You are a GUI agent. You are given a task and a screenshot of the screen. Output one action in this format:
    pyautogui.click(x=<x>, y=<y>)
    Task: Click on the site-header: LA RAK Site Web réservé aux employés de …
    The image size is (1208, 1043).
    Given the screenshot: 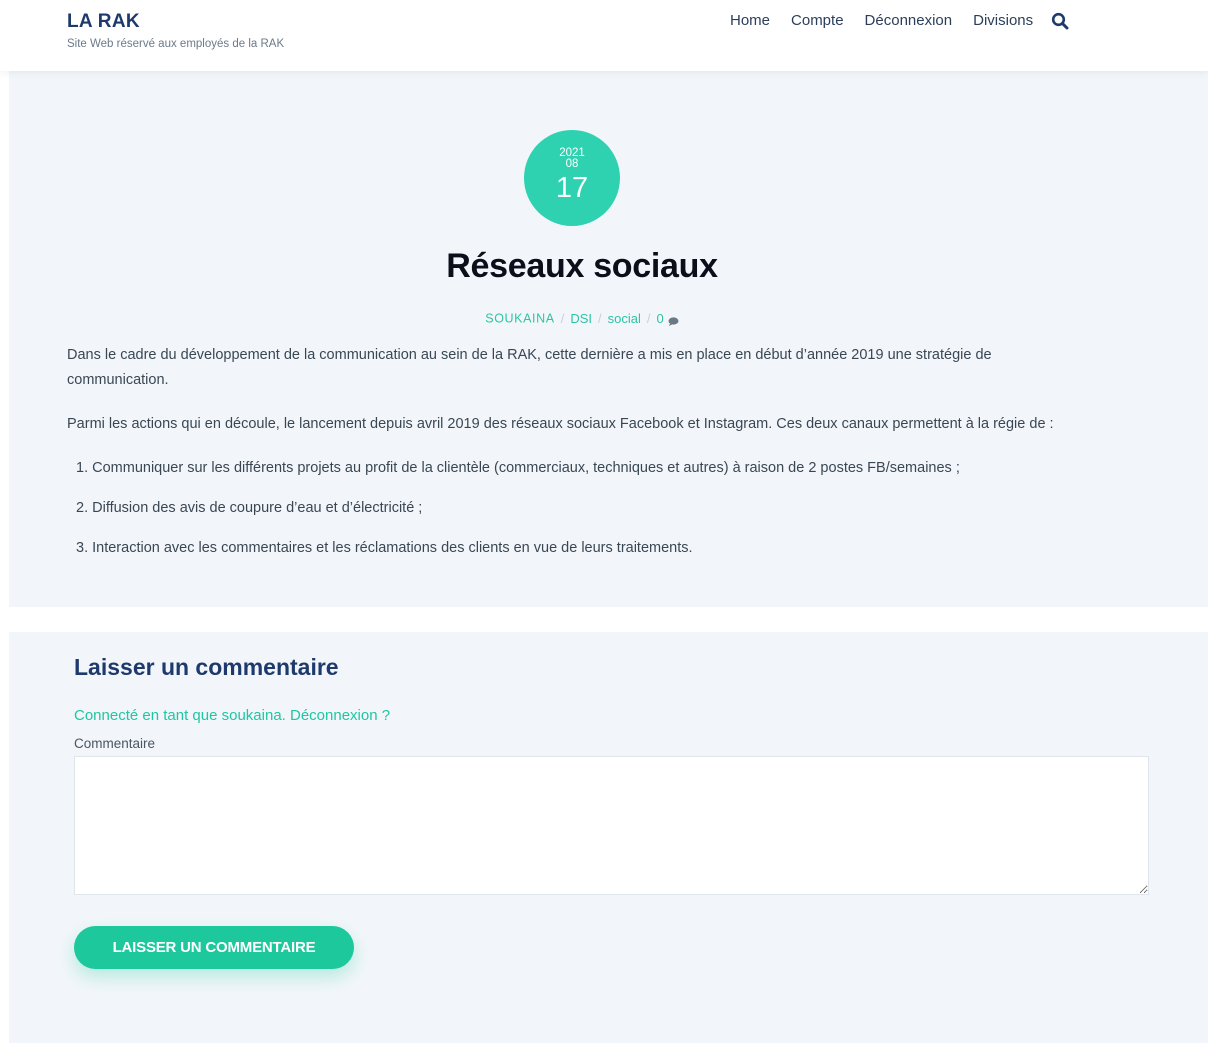 What is the action you would take?
    pyautogui.click(x=604, y=35)
    